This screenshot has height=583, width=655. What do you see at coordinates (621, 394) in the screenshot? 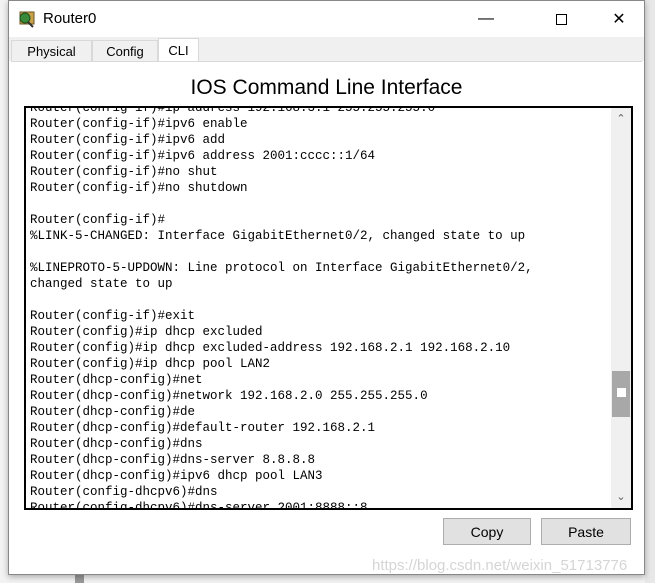
I see `scrollbar-thumb` at bounding box center [621, 394].